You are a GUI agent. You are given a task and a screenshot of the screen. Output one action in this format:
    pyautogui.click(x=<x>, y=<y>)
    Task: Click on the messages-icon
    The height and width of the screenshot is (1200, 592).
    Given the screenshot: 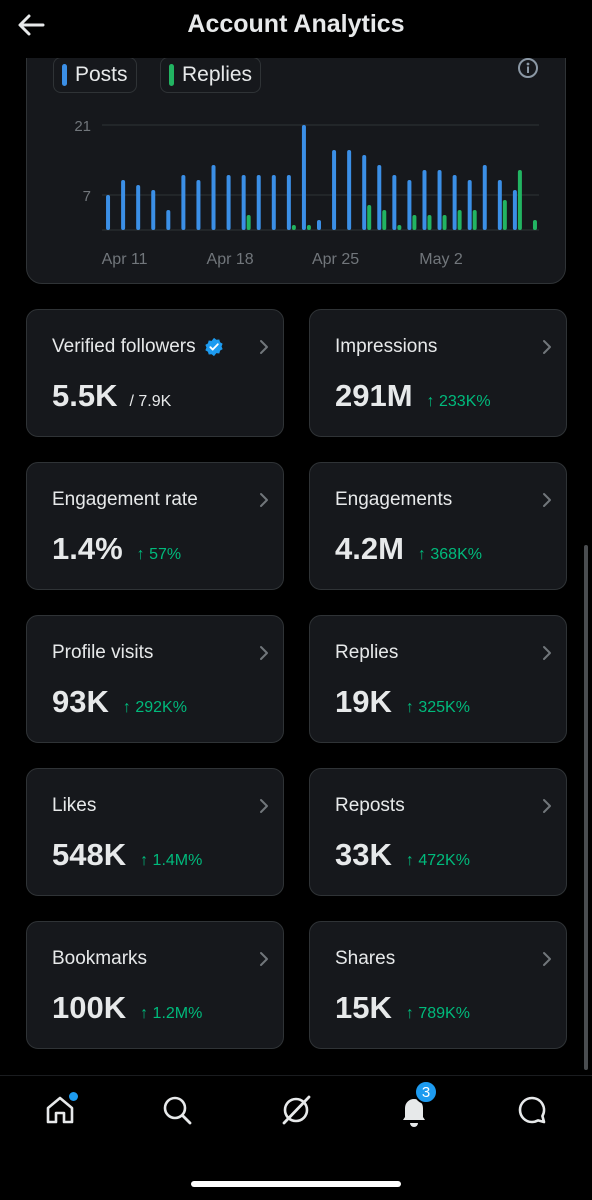 What is the action you would take?
    pyautogui.click(x=532, y=1110)
    